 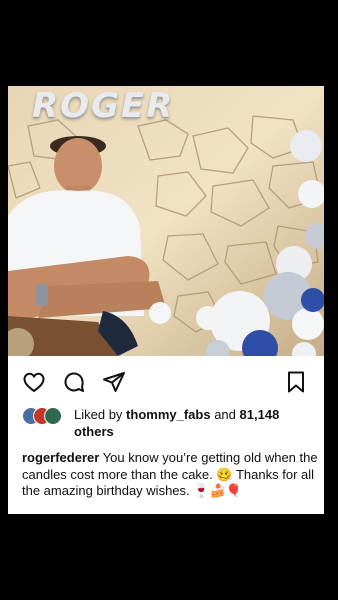 I want to click on comment-bubble-icon, so click(x=74, y=382).